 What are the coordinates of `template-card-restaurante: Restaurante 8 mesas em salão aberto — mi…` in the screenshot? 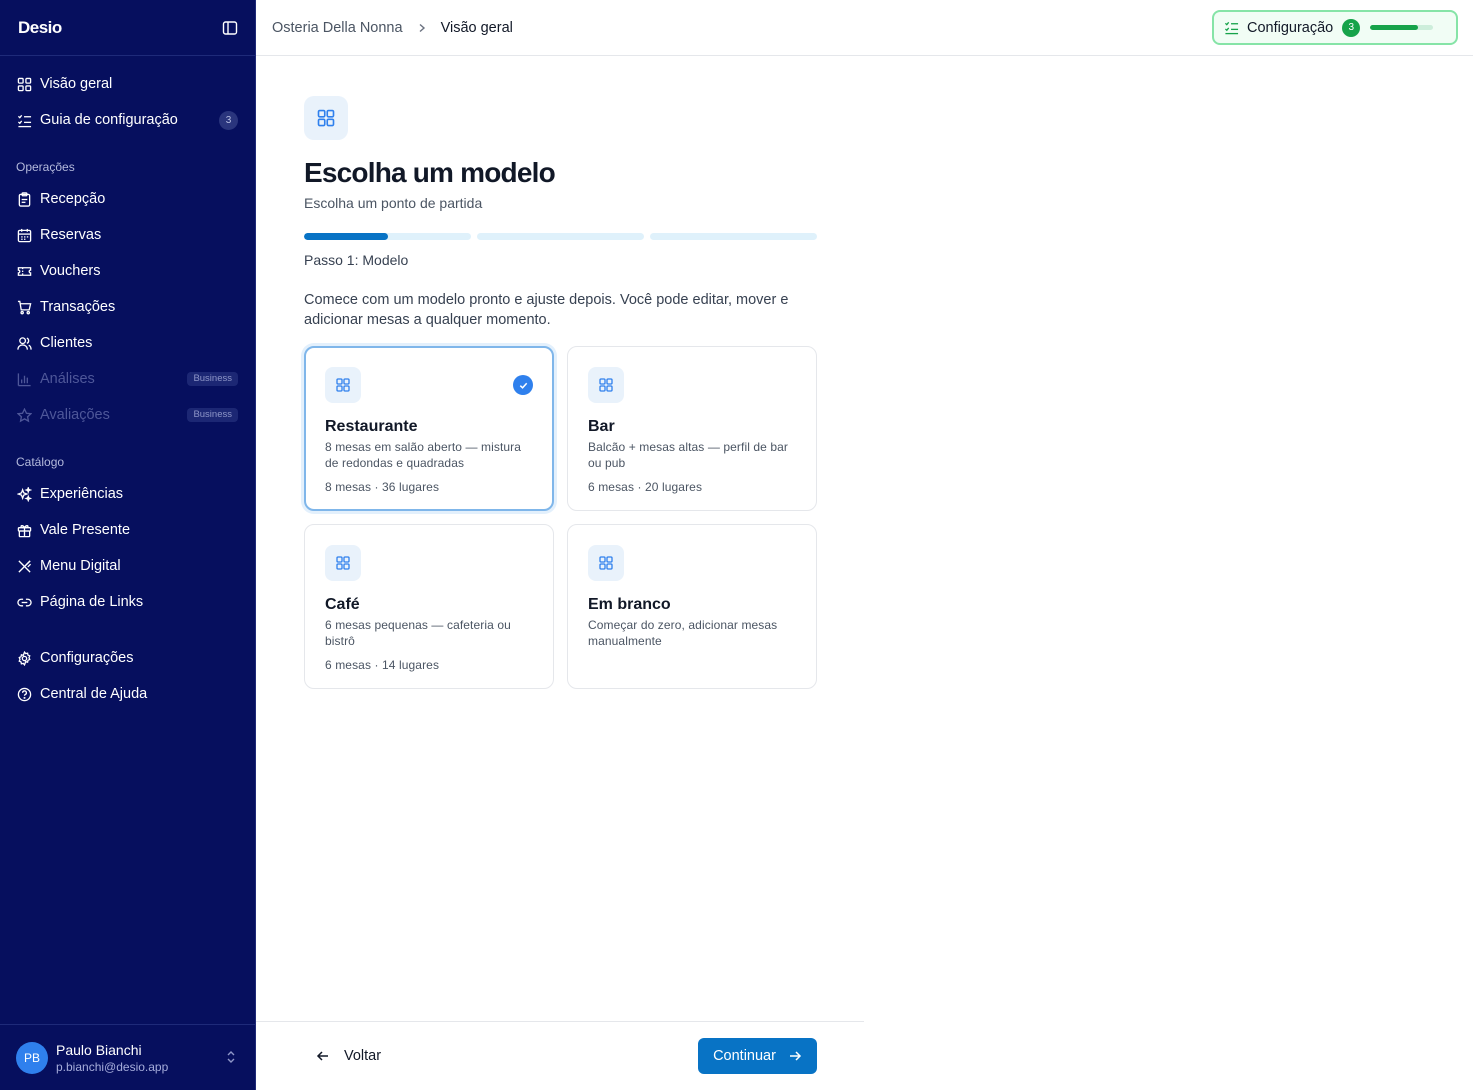 It's located at (429, 428).